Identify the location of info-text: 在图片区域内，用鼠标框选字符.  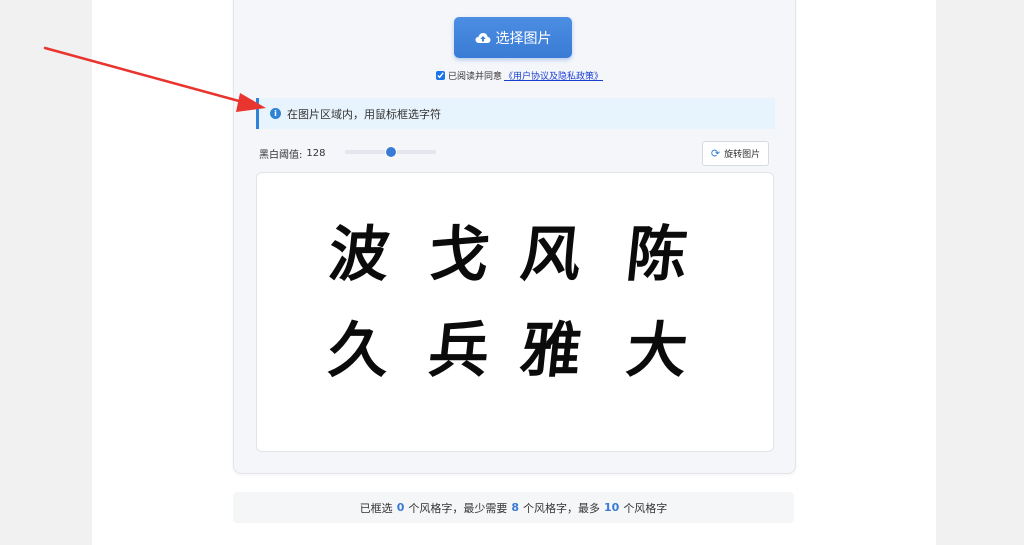
(364, 114).